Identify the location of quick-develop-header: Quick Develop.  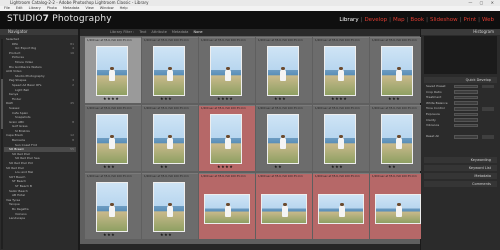
(460, 80).